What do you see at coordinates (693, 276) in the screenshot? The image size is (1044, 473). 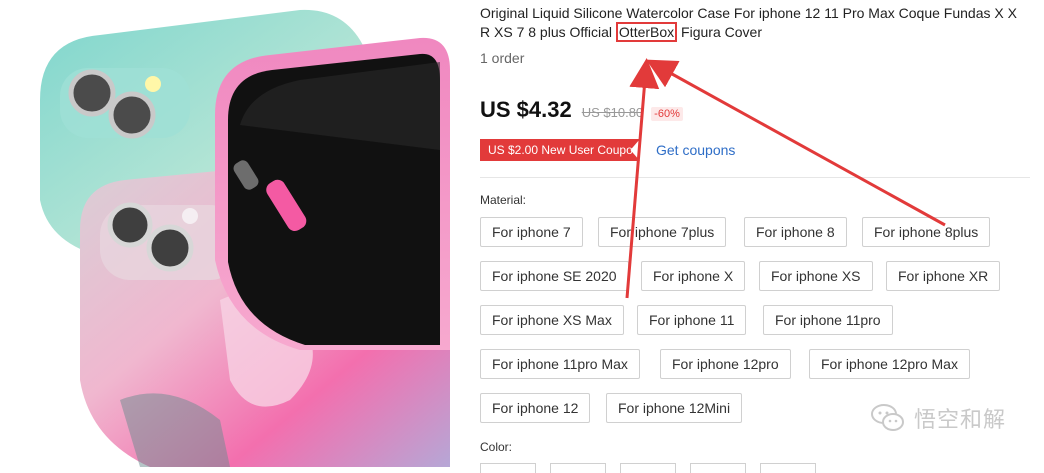 I see `material-option: For iphone X` at bounding box center [693, 276].